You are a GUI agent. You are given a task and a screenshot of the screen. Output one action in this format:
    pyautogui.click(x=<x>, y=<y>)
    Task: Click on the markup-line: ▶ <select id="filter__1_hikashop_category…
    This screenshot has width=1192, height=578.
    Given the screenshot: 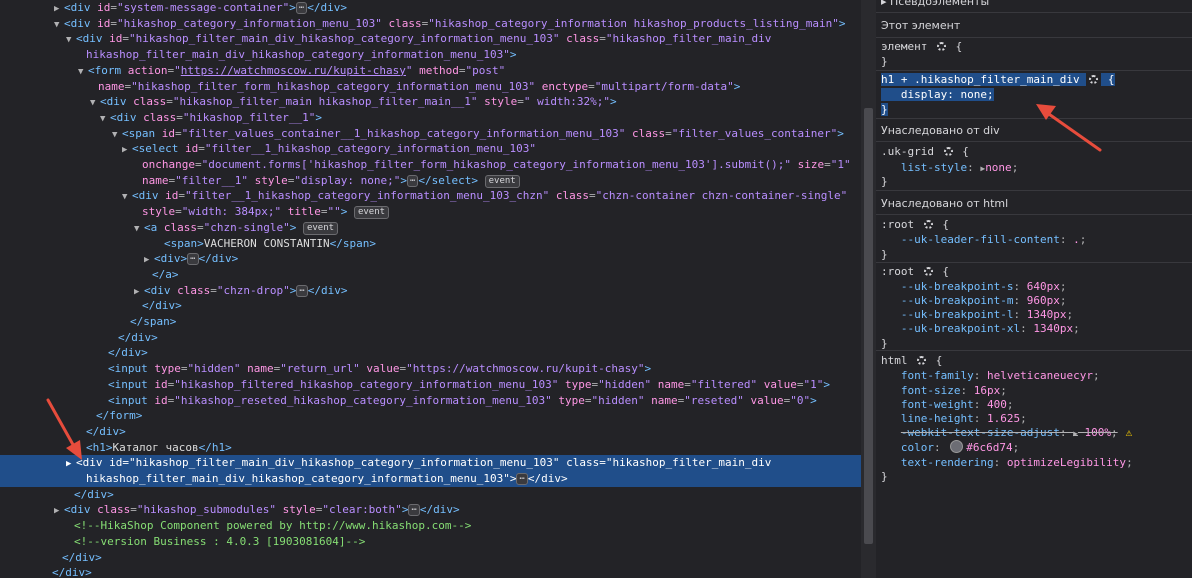 What is the action you would take?
    pyautogui.click(x=430, y=149)
    